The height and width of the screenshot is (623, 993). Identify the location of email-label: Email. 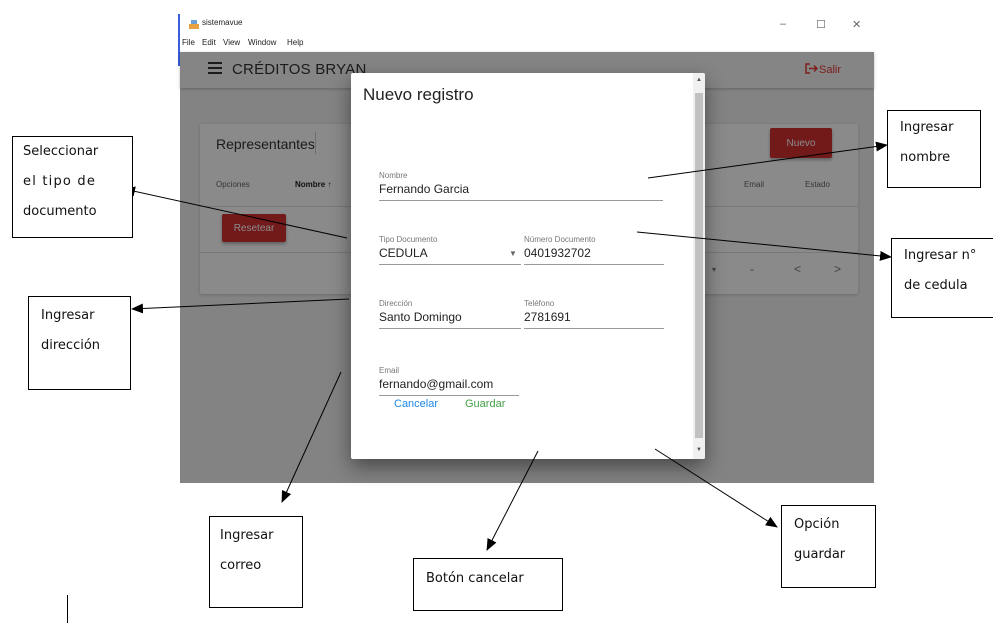
(389, 370).